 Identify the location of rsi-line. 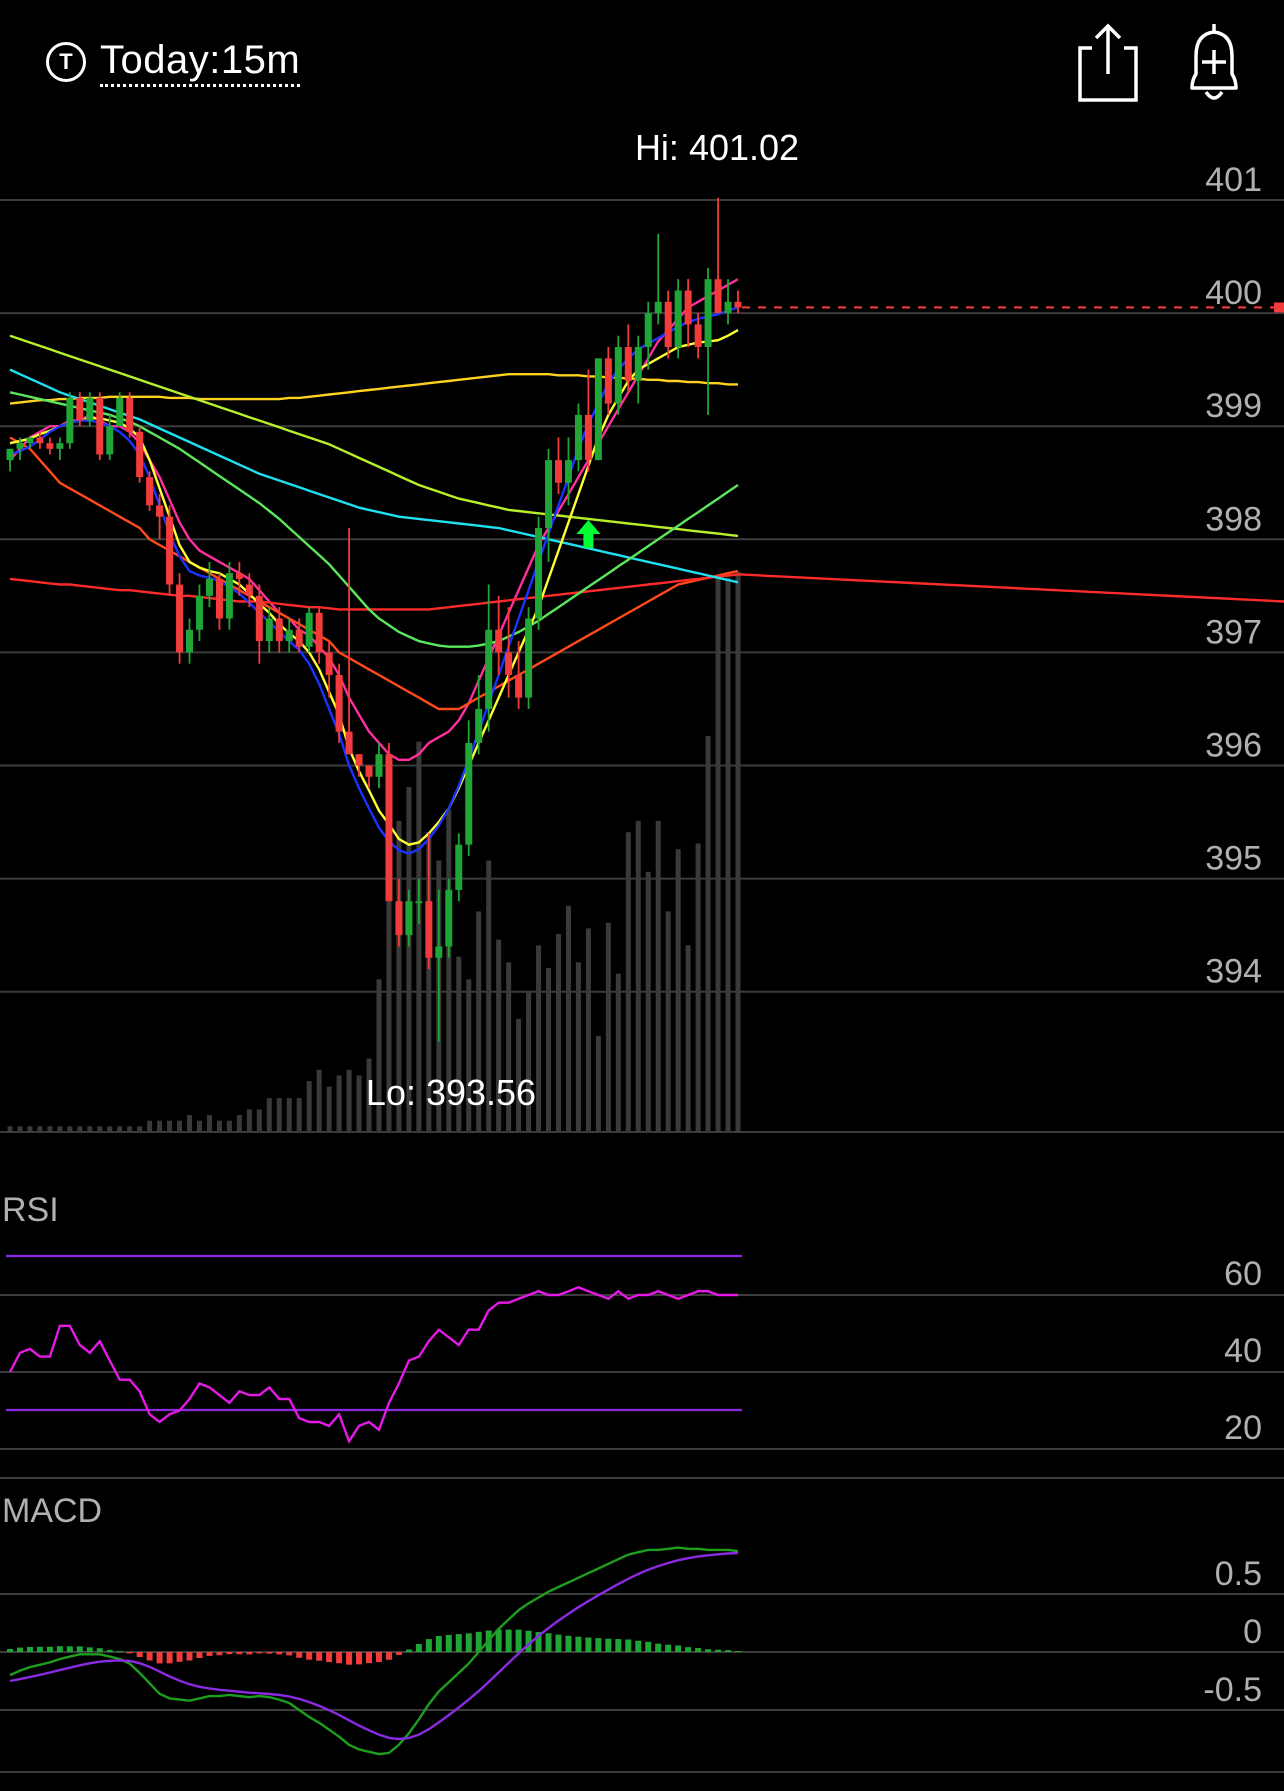
(373, 1365).